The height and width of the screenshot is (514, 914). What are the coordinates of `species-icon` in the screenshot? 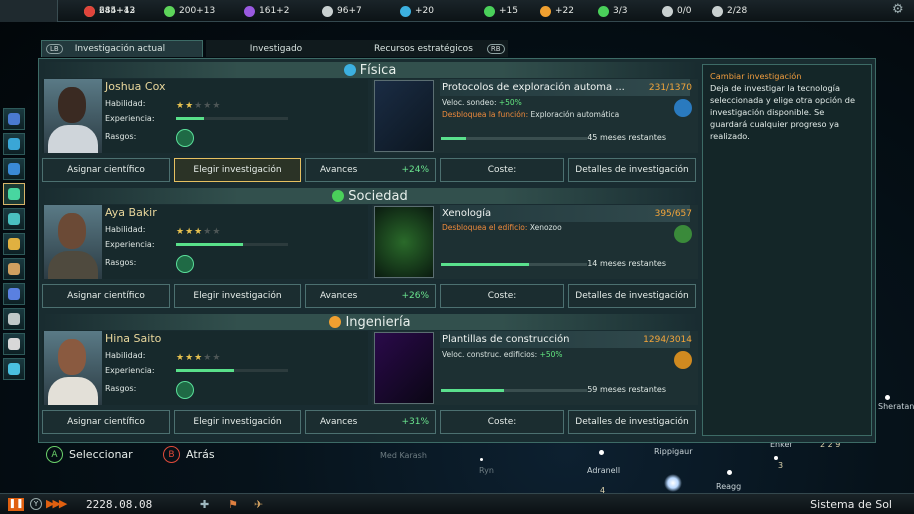 It's located at (14, 244).